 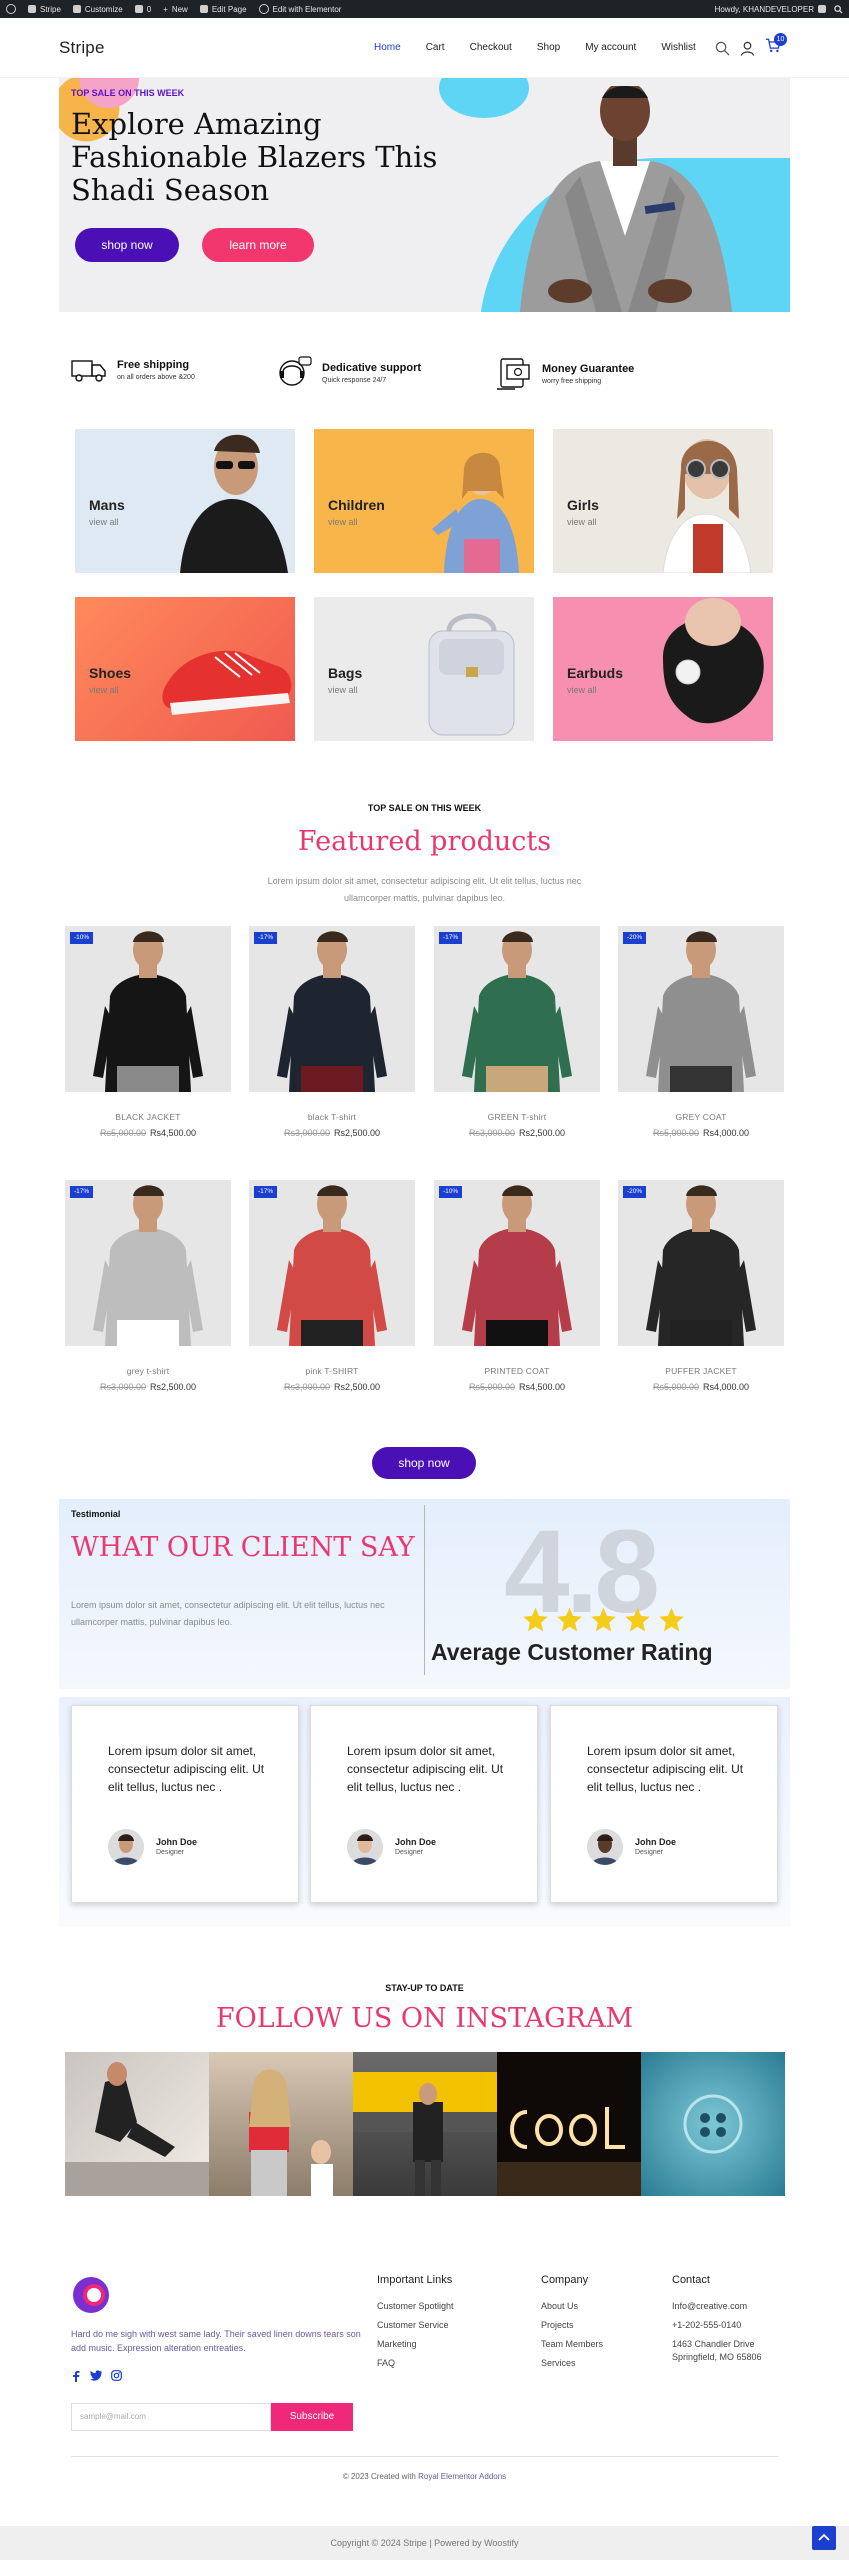 What do you see at coordinates (415, 2306) in the screenshot?
I see `footer-link: Customer Spotlight` at bounding box center [415, 2306].